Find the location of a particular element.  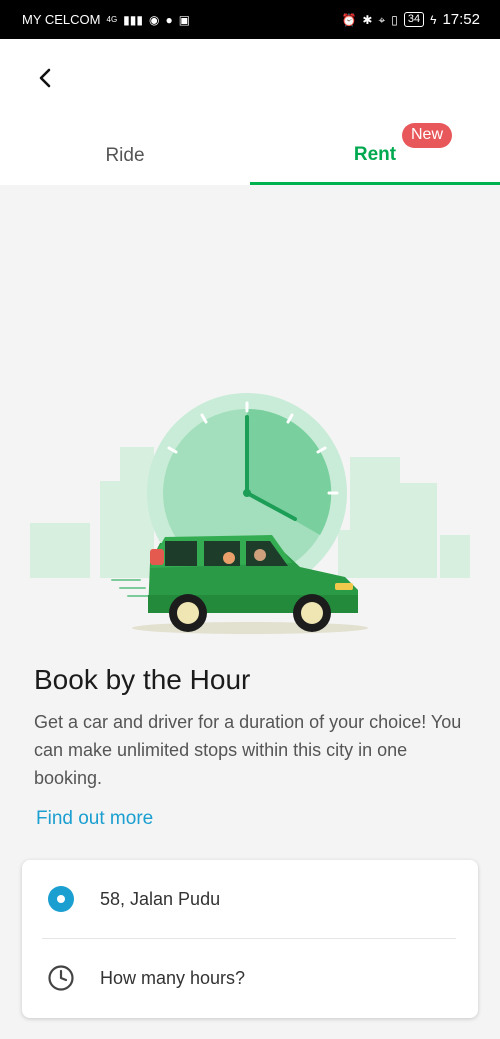

carrier-label: MY CELCOM is located at coordinates (61, 19).